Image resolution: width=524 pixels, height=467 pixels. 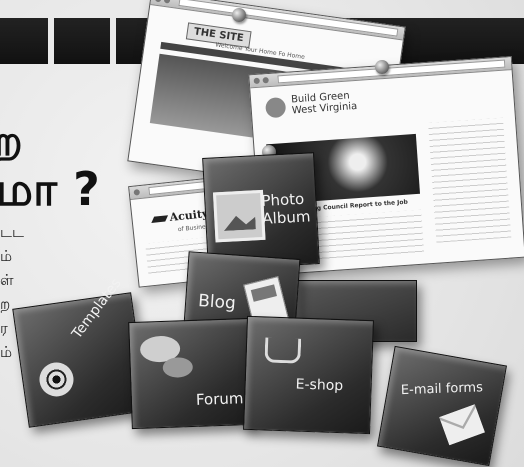 I want to click on heading-line-2: மா ?, so click(x=50, y=189).